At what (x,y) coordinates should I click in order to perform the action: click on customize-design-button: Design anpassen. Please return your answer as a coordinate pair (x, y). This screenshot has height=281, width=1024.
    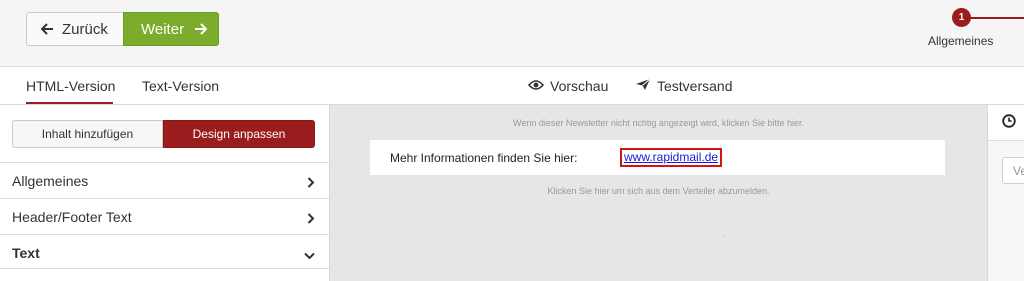
    Looking at the image, I should click on (239, 134).